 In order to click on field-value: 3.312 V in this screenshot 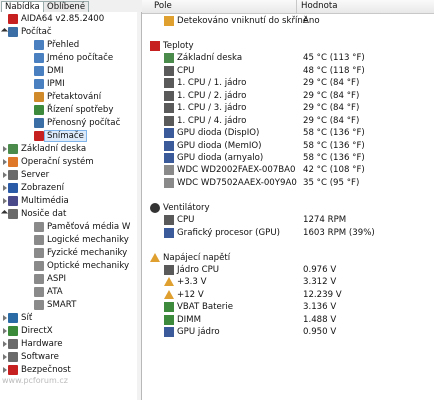, I will do `click(320, 282)`.